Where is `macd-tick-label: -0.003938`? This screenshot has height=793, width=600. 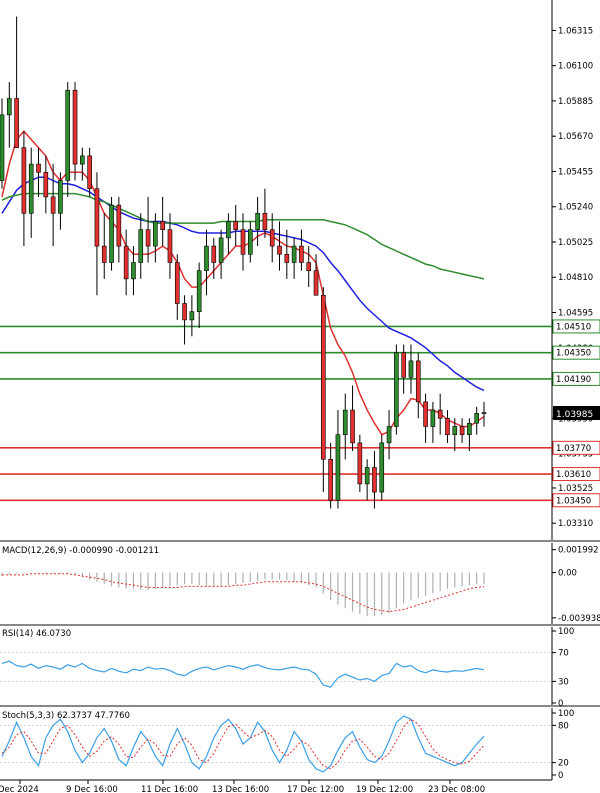
macd-tick-label: -0.003938 is located at coordinates (579, 619).